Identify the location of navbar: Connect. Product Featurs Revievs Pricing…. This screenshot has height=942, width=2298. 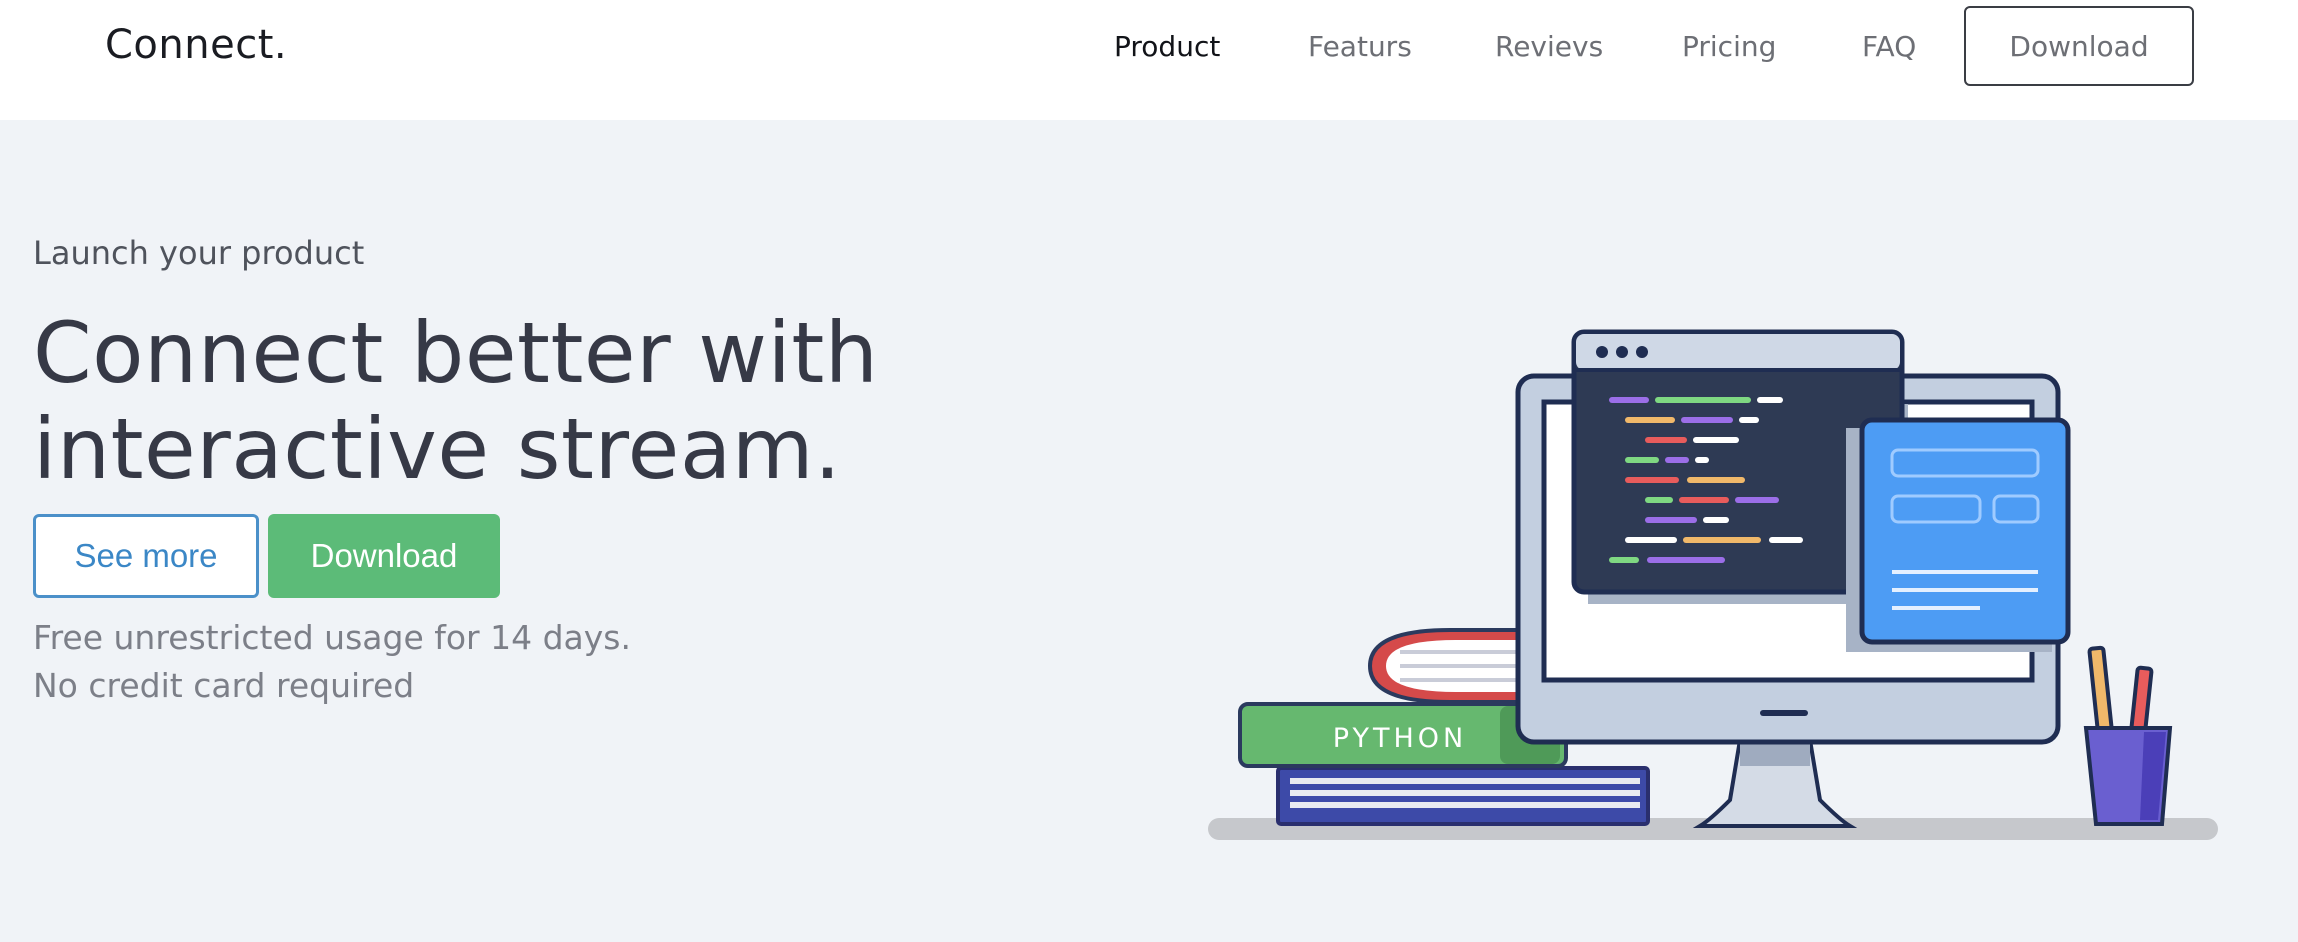
(1149, 60).